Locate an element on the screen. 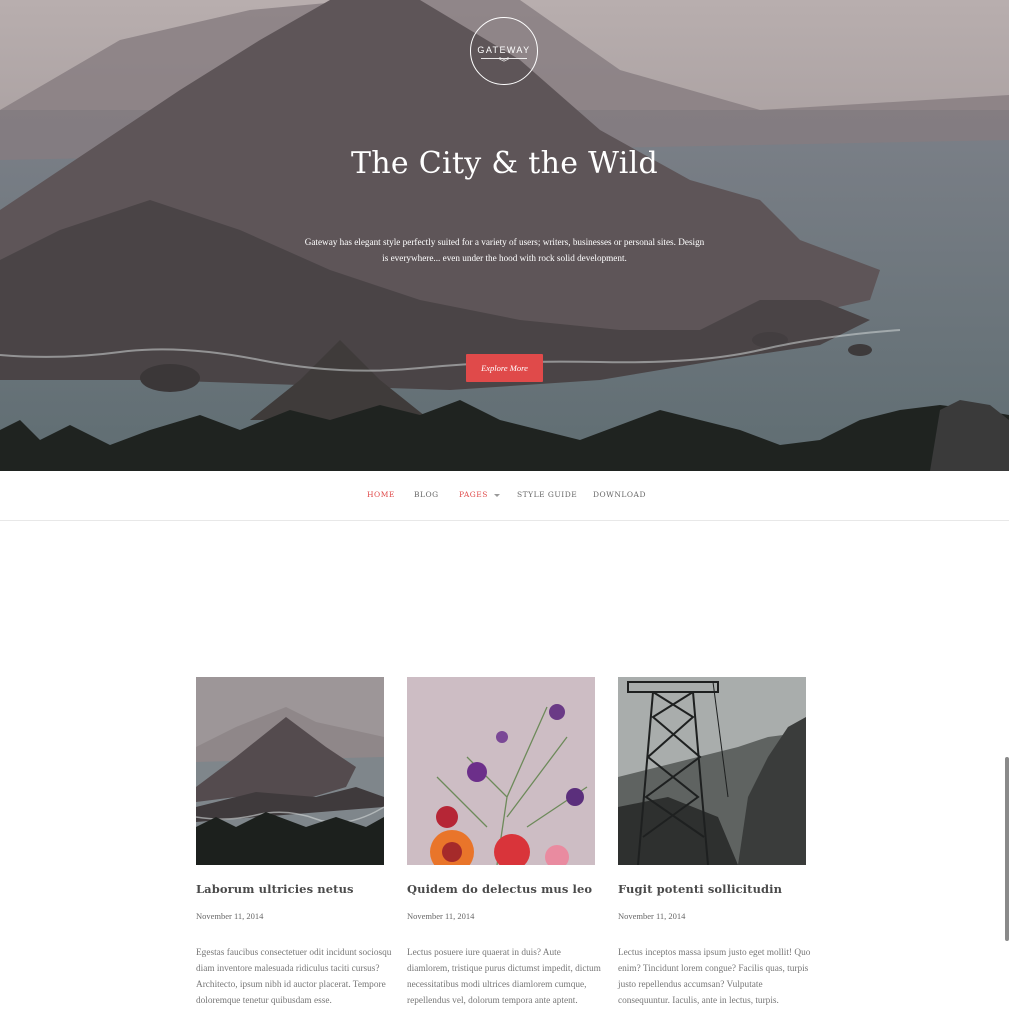  gateway-logo: GATEWAY ︾ is located at coordinates (504, 51).